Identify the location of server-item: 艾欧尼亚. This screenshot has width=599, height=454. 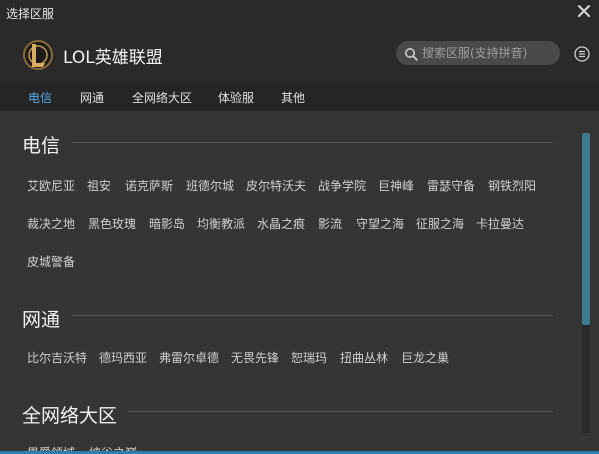
(51, 185).